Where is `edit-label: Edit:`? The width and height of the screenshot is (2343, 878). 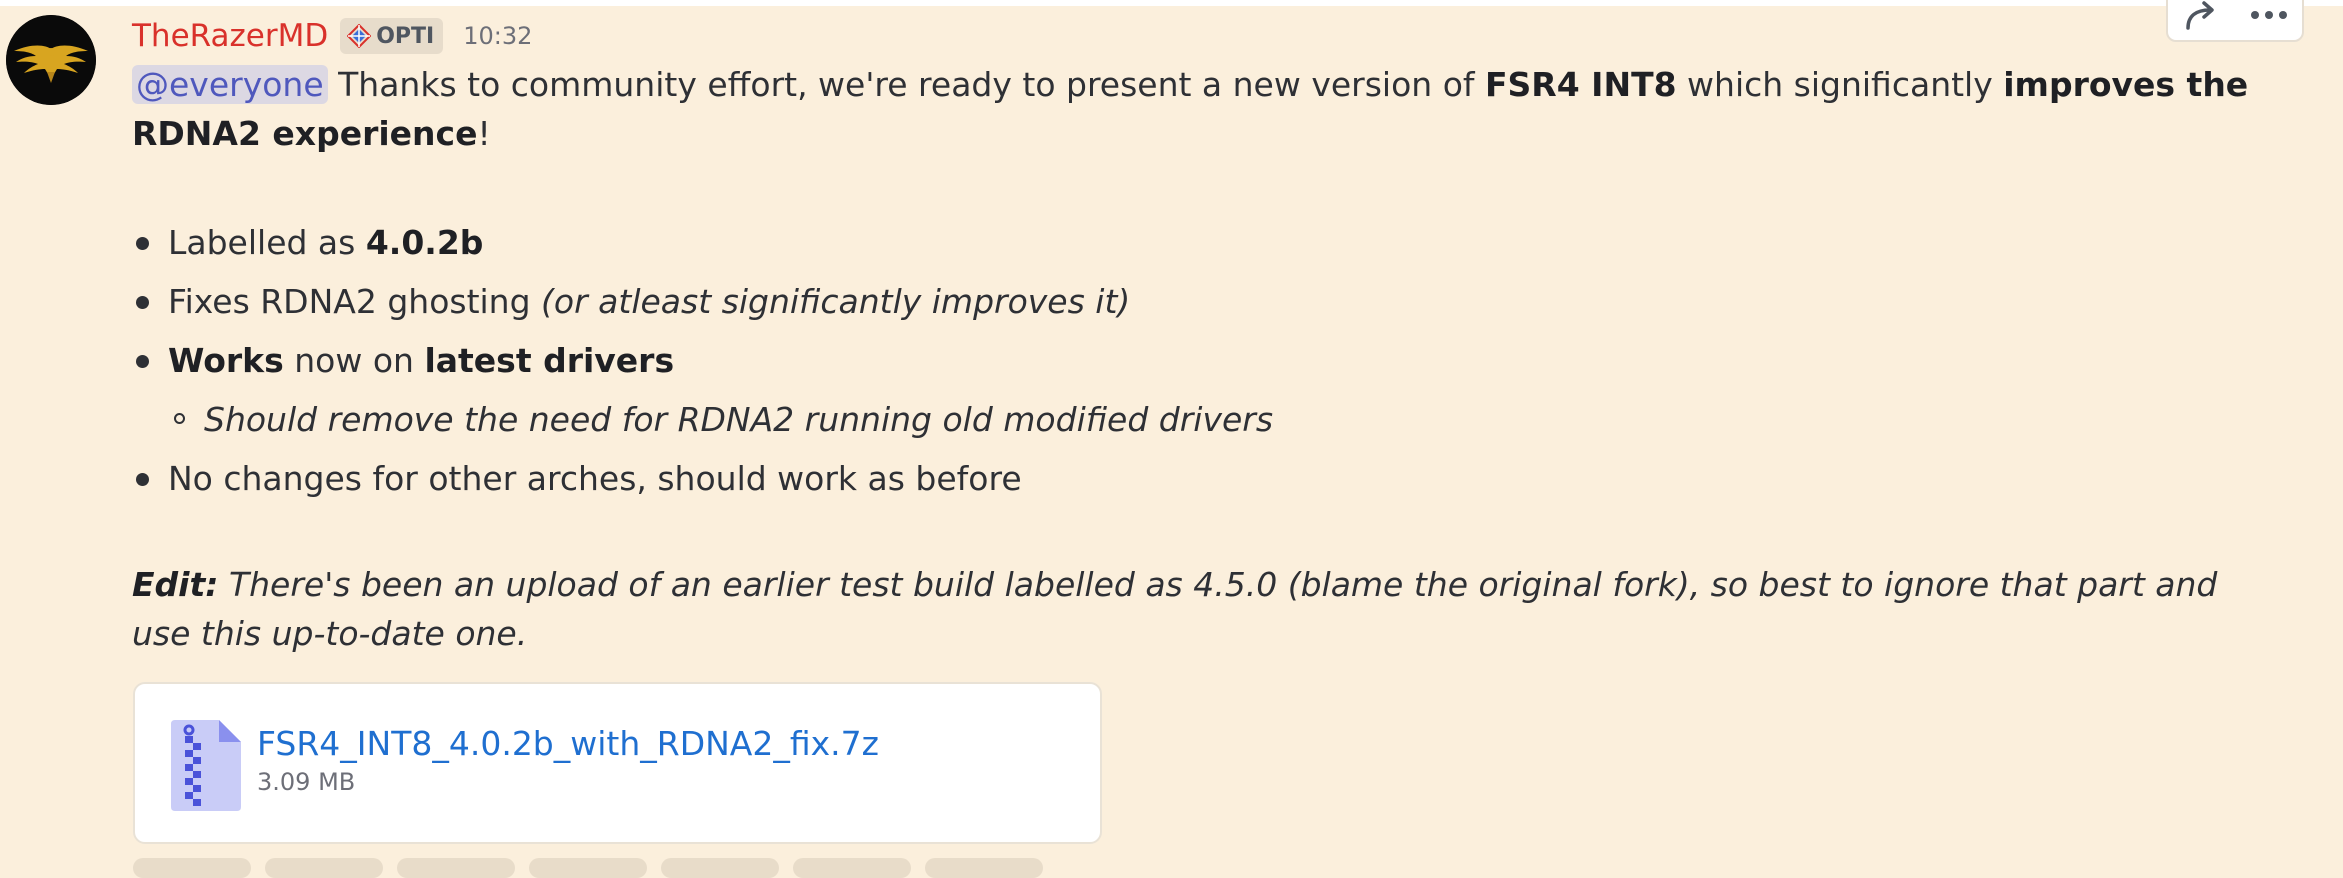
edit-label: Edit: is located at coordinates (175, 584).